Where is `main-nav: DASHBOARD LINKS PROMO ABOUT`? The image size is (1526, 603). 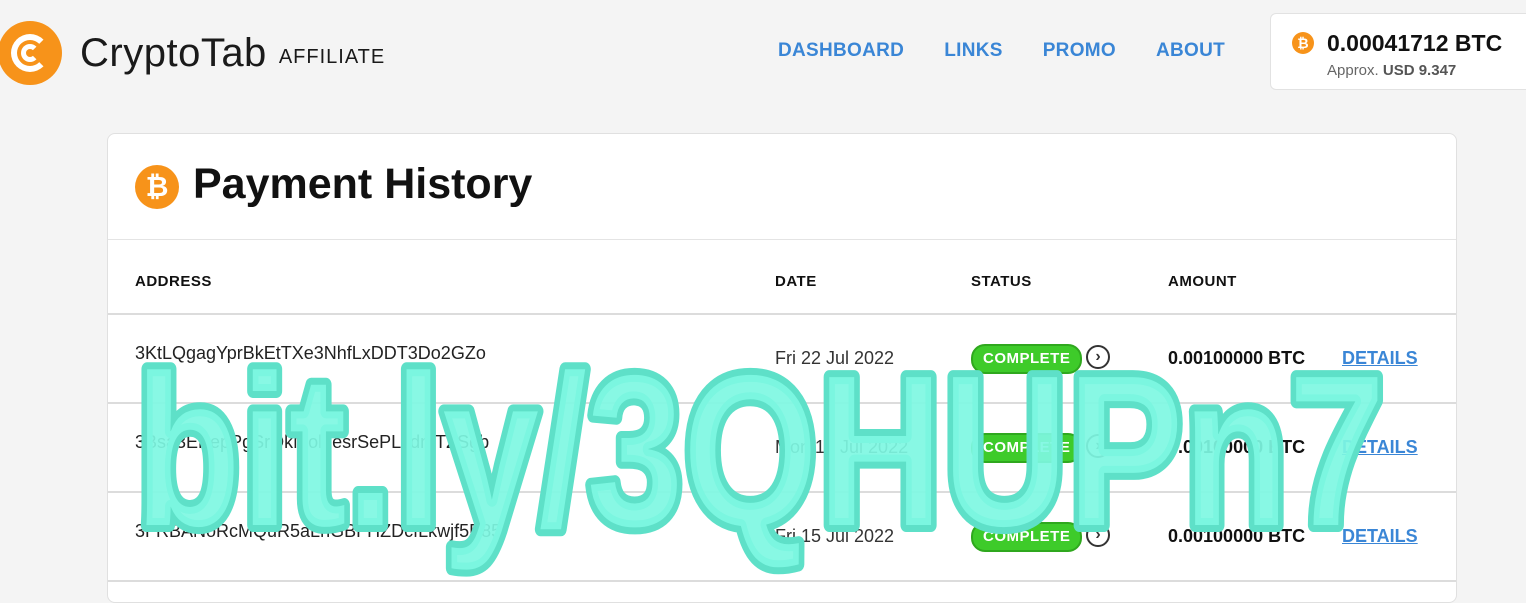
main-nav: DASHBOARD LINKS PROMO ABOUT is located at coordinates (1001, 51).